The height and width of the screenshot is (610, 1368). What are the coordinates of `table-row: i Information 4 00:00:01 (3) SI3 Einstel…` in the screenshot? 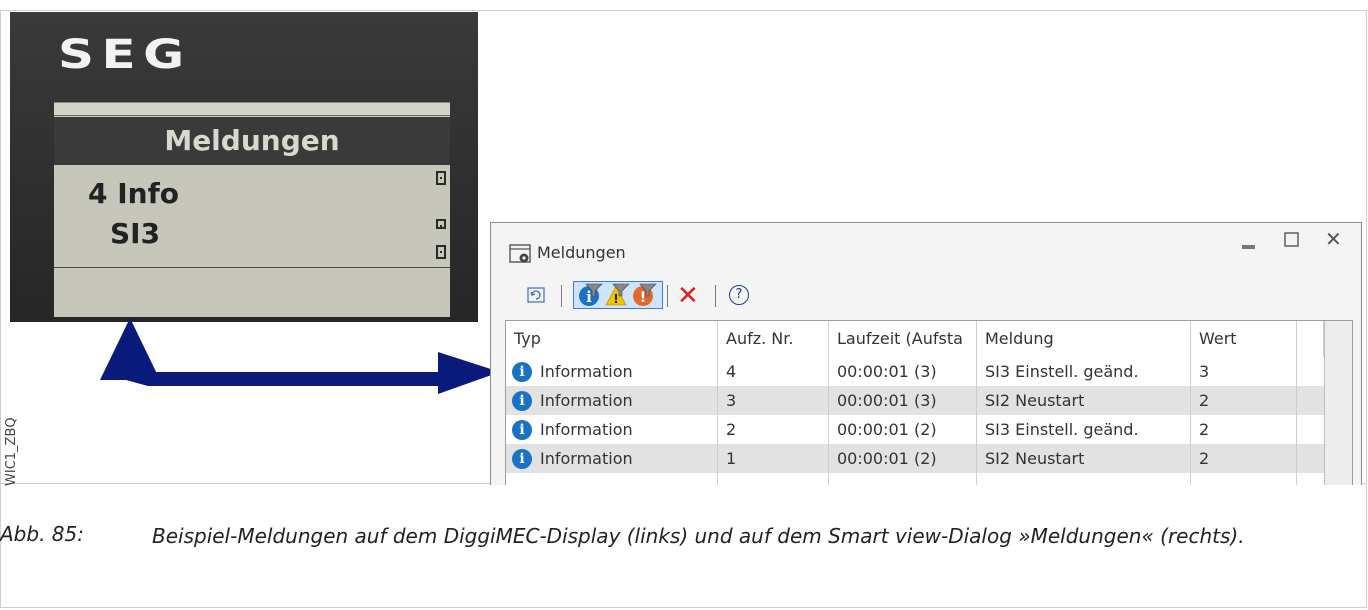 It's located at (915, 371).